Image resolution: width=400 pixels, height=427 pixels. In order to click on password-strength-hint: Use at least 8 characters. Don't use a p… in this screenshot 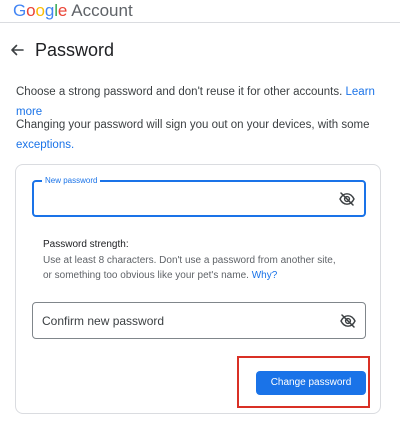, I will do `click(193, 268)`.